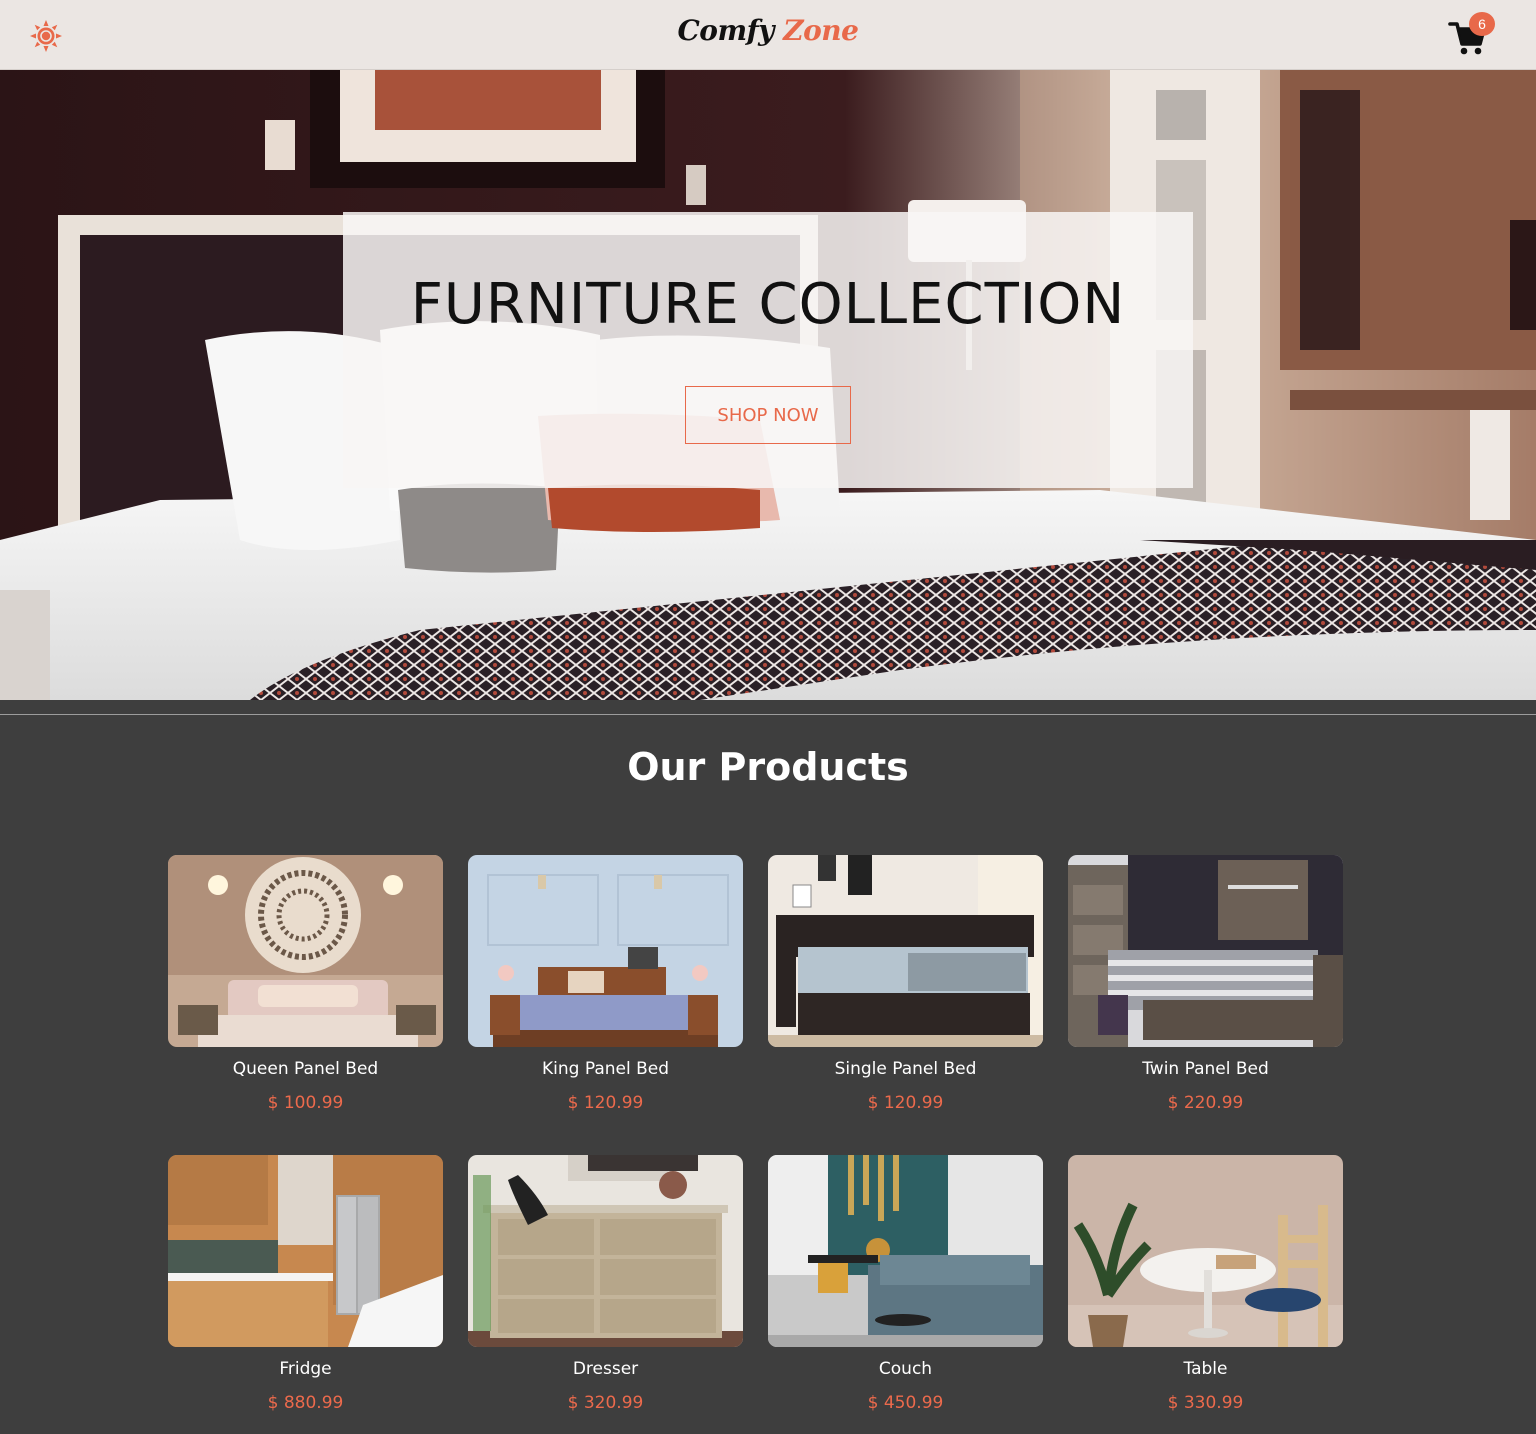 Image resolution: width=1536 pixels, height=1434 pixels. I want to click on cart-button: 6, so click(1473, 35).